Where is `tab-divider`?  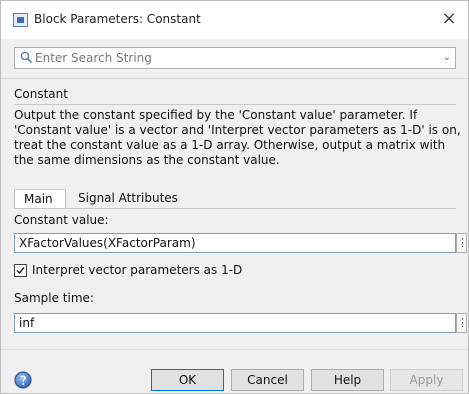 tab-divider is located at coordinates (235, 208).